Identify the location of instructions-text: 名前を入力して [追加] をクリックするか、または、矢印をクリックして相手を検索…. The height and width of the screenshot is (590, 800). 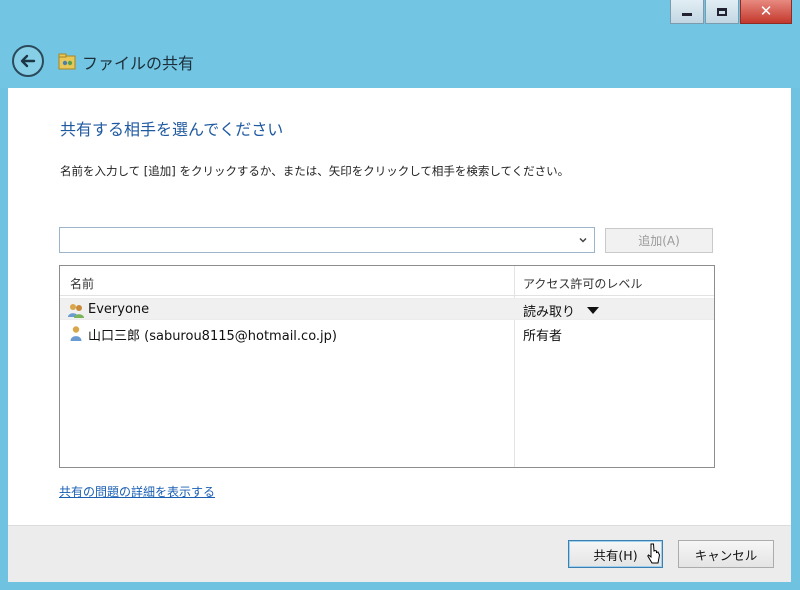
(315, 171).